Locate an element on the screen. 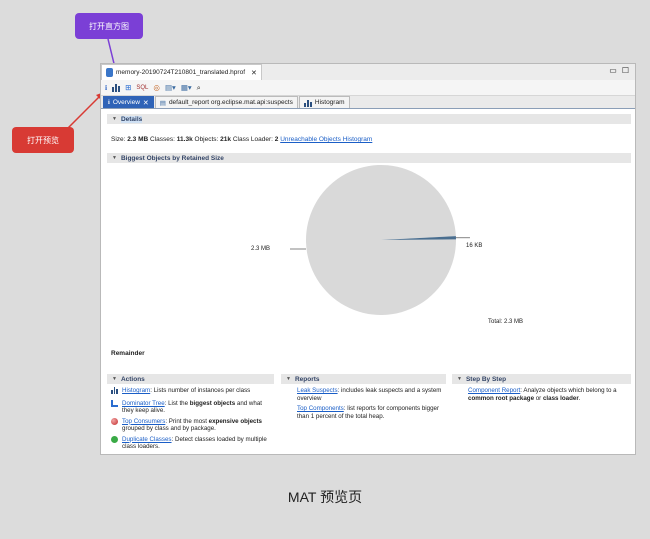 The height and width of the screenshot is (539, 650). minimize-icon: ▭ is located at coordinates (613, 71).